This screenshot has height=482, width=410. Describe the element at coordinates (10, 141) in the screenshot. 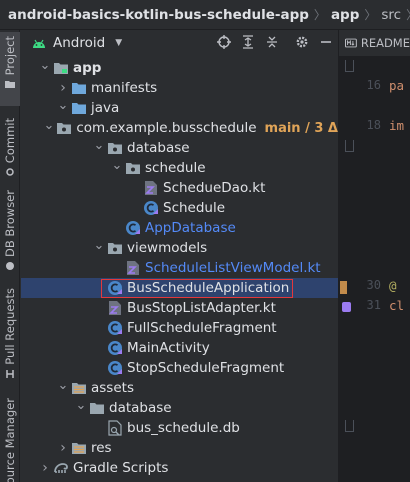

I see `commit-tool-label: Commit` at that location.